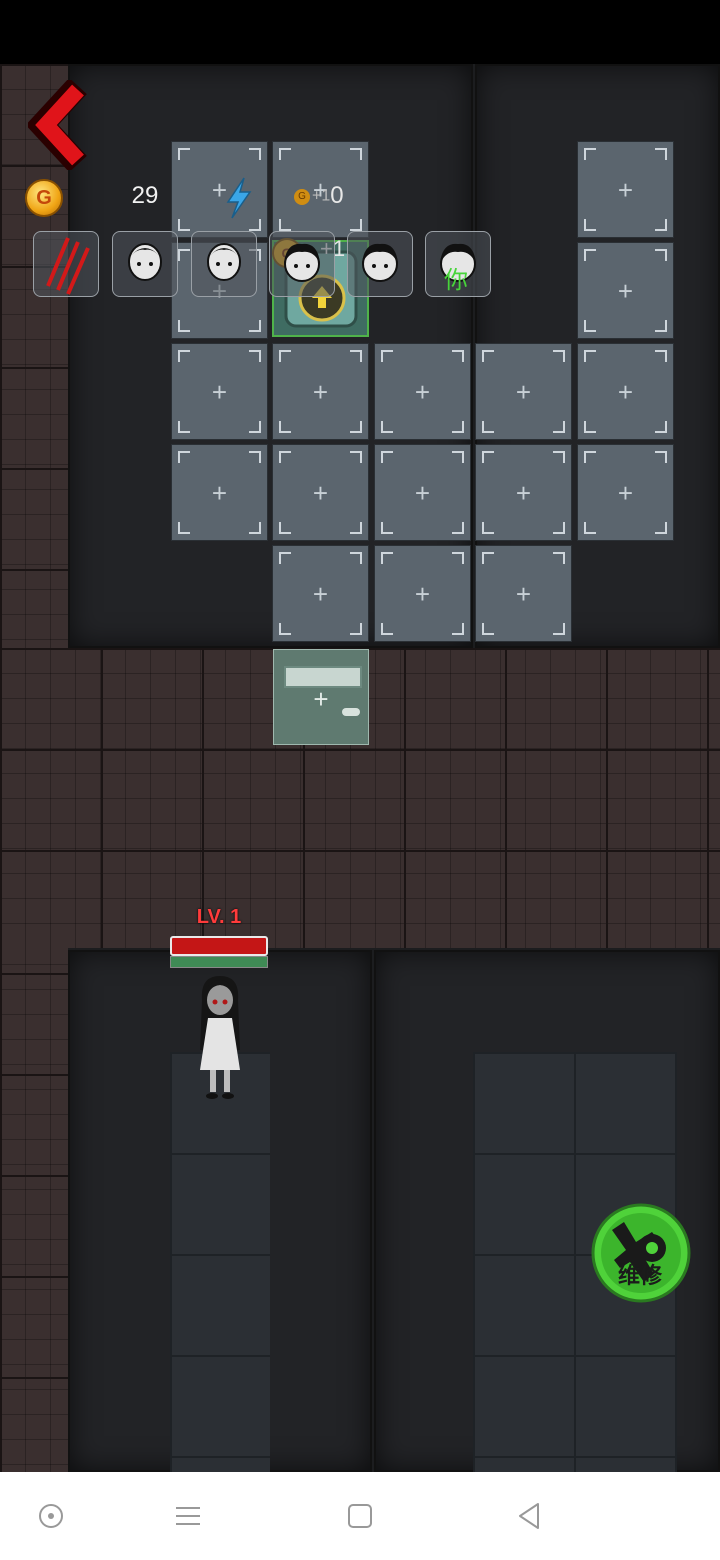  What do you see at coordinates (61, 125) in the screenshot?
I see `back-button` at bounding box center [61, 125].